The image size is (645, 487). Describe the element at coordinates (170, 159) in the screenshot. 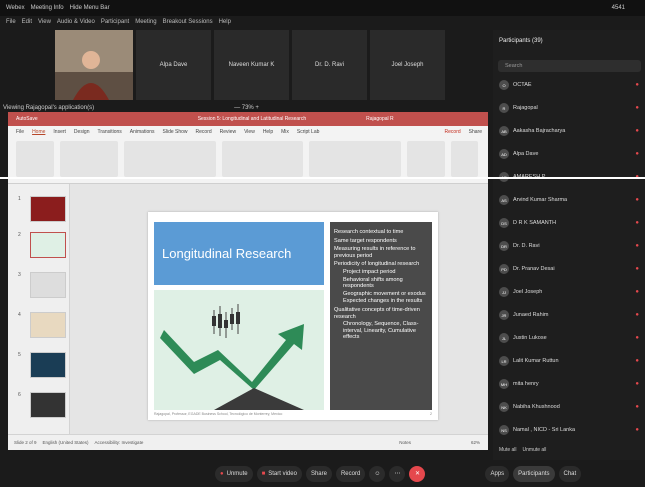

I see `font-group` at that location.